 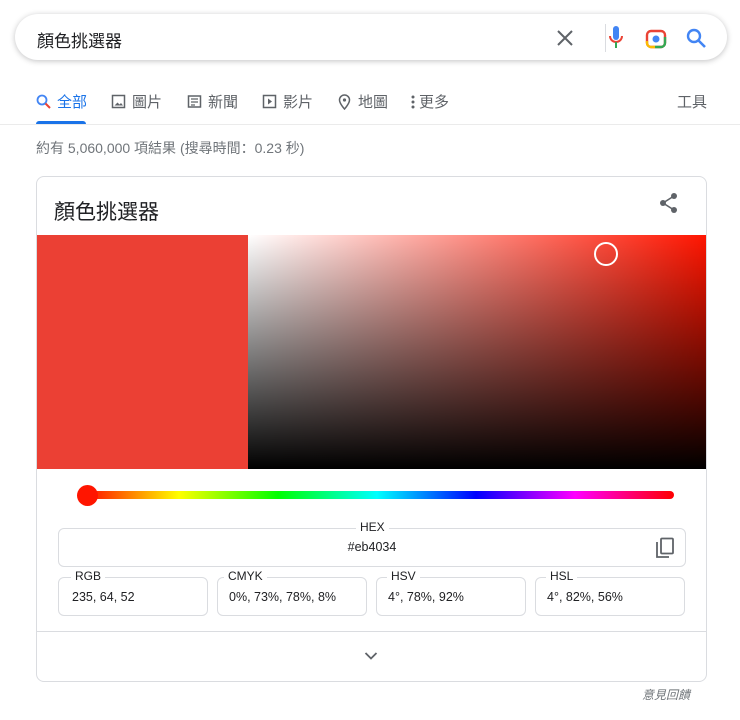 I want to click on hue-slider-thumb, so click(x=87, y=495).